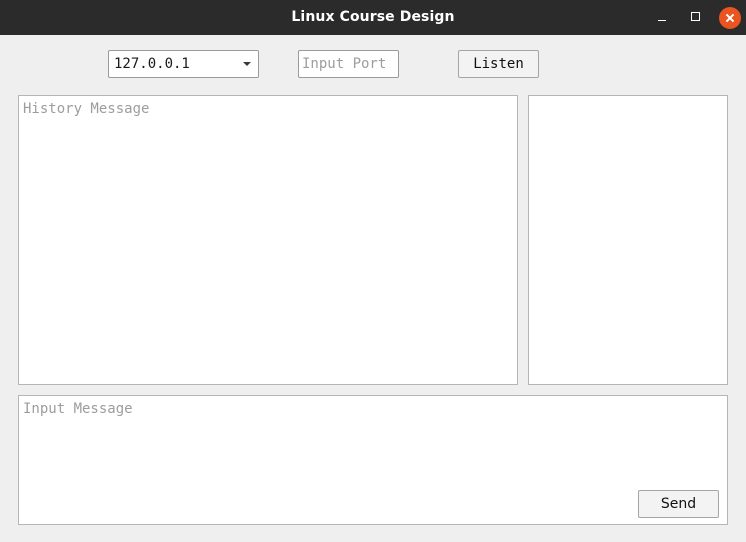 The image size is (746, 542). What do you see at coordinates (662, 18) in the screenshot?
I see `minimize-icon` at bounding box center [662, 18].